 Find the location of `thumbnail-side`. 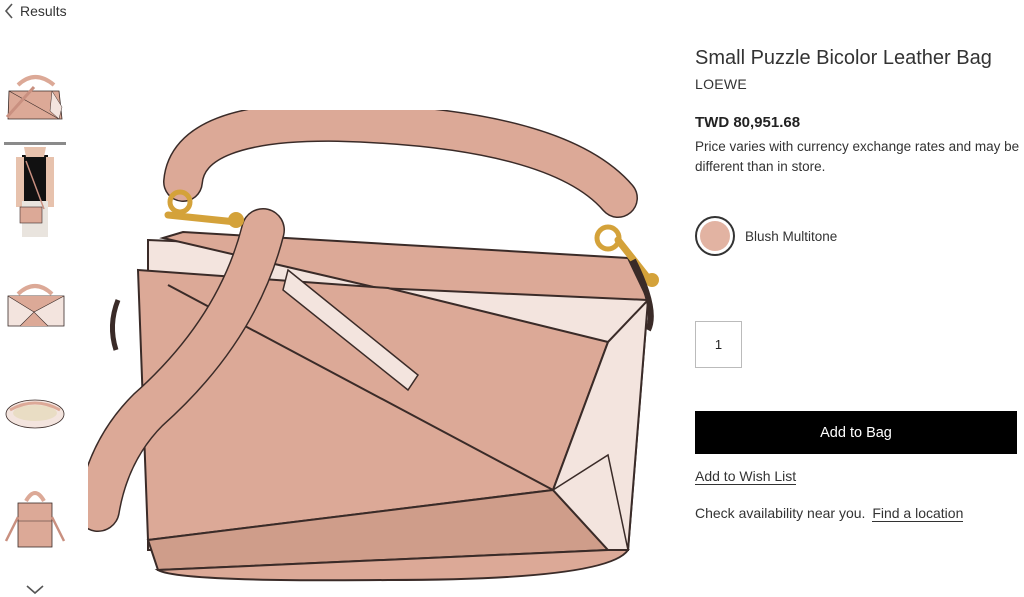

thumbnail-side is located at coordinates (35, 302).